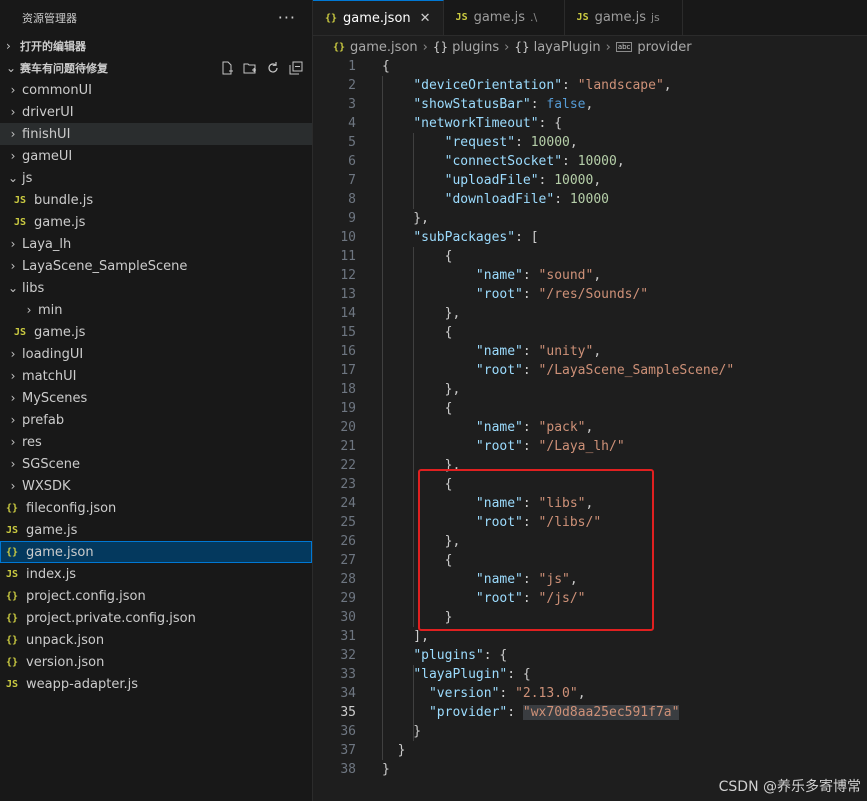 Image resolution: width=867 pixels, height=801 pixels. Describe the element at coordinates (518, 712) in the screenshot. I see `code-text: "provider": "wx70d8aa25ec591f7a"` at that location.